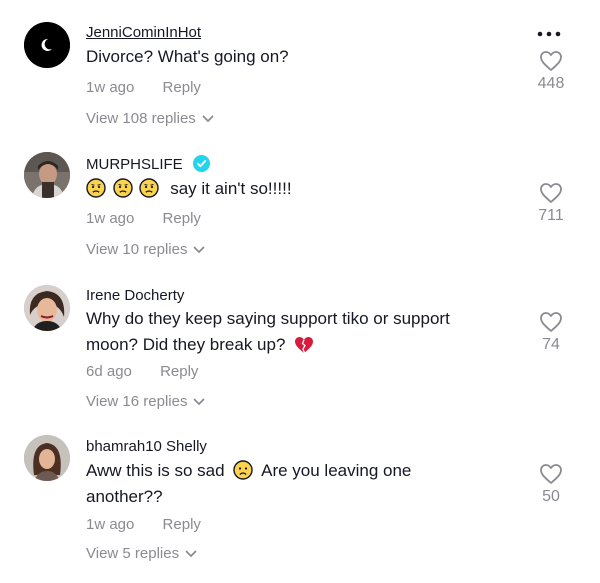 This screenshot has width=600, height=583. What do you see at coordinates (231, 188) in the screenshot?
I see `comment-text-label: say it ain't so!!!!!` at bounding box center [231, 188].